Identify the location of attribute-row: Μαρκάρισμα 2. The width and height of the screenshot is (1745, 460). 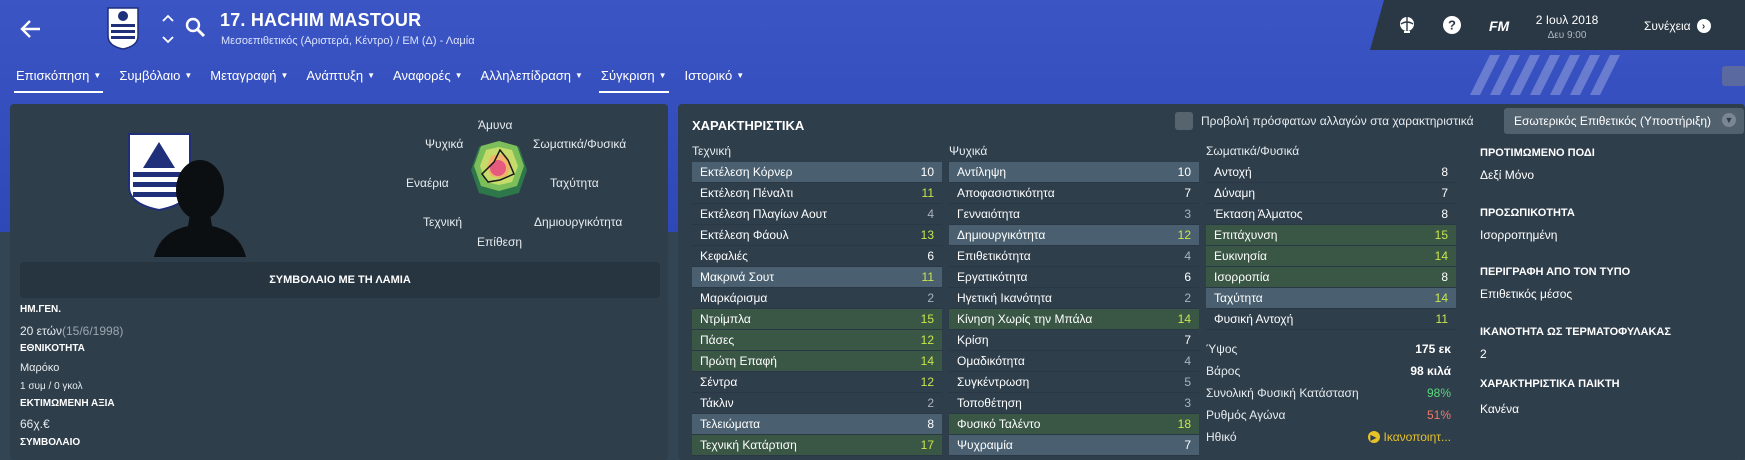
(817, 298).